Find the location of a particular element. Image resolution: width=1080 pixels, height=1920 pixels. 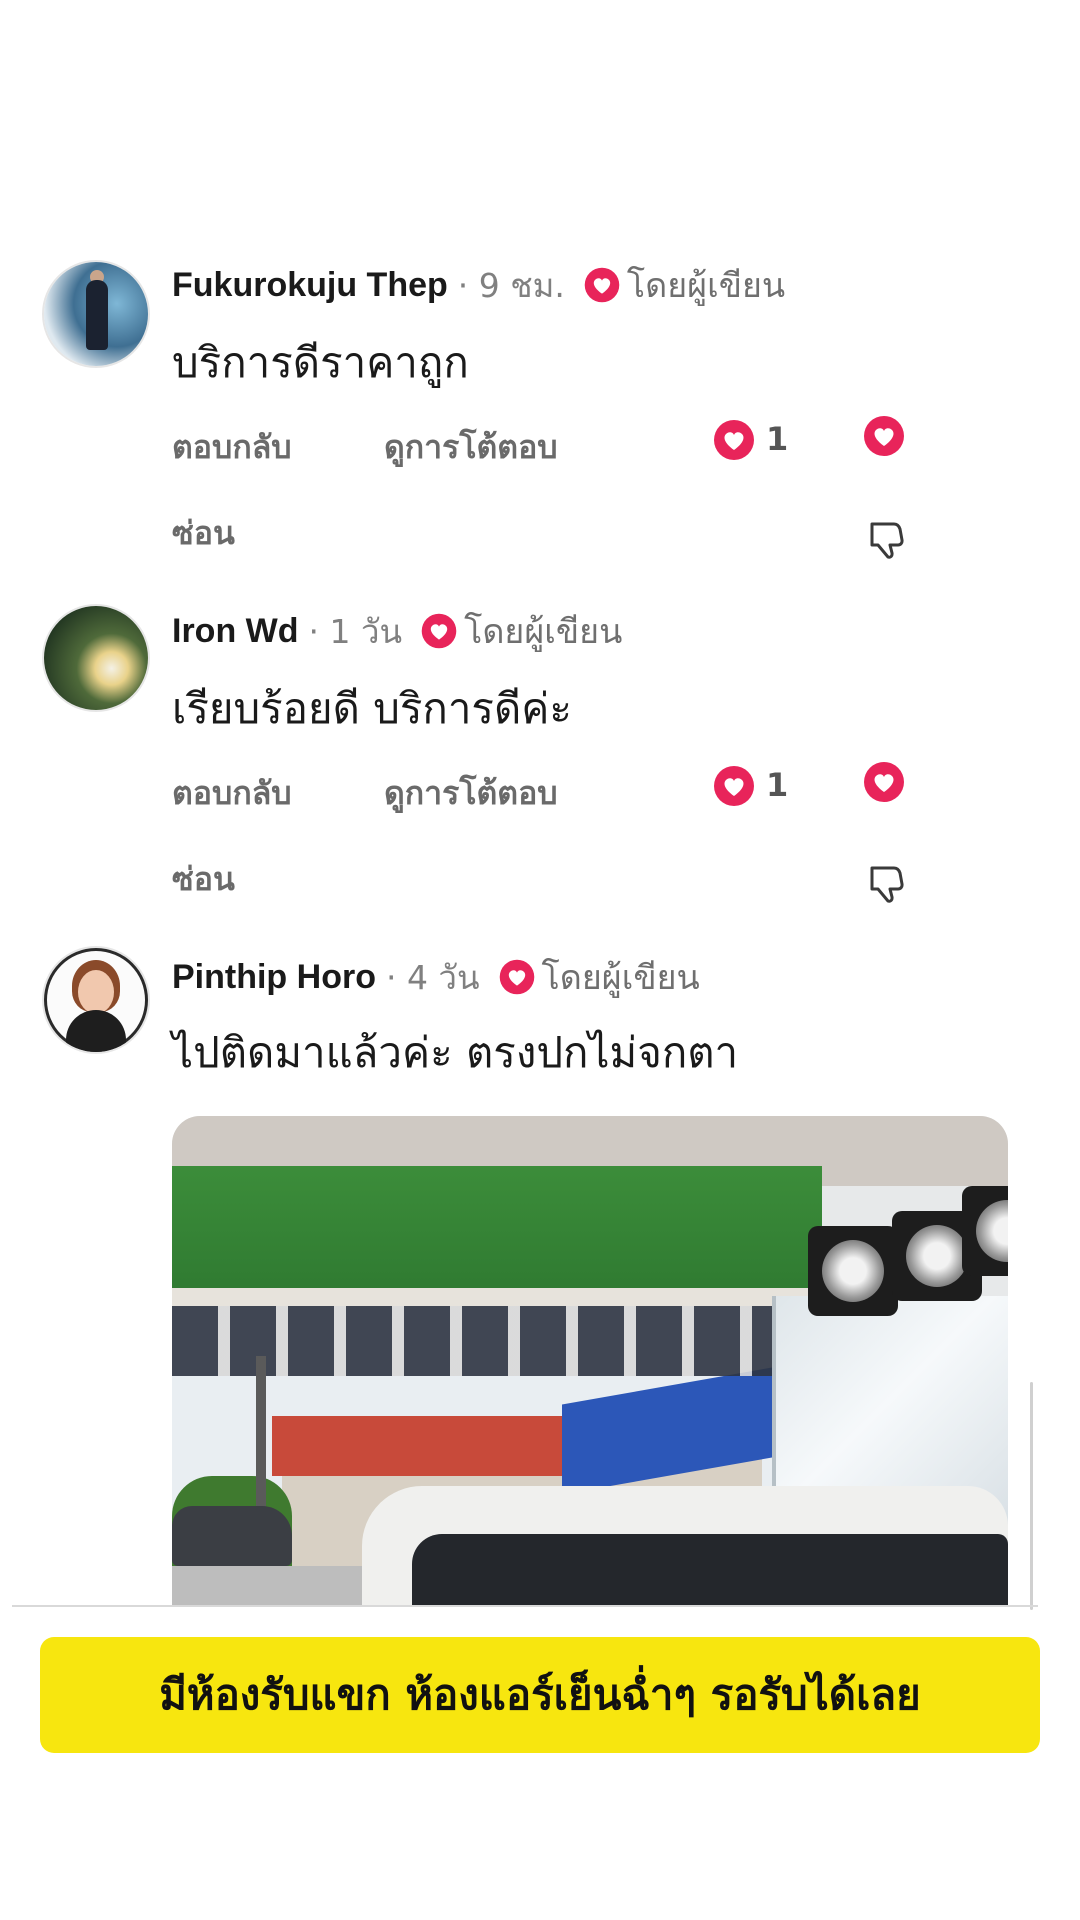

comment-header: Iron Wd · 1 วัน โดยผู้เขียน is located at coordinates (397, 631).